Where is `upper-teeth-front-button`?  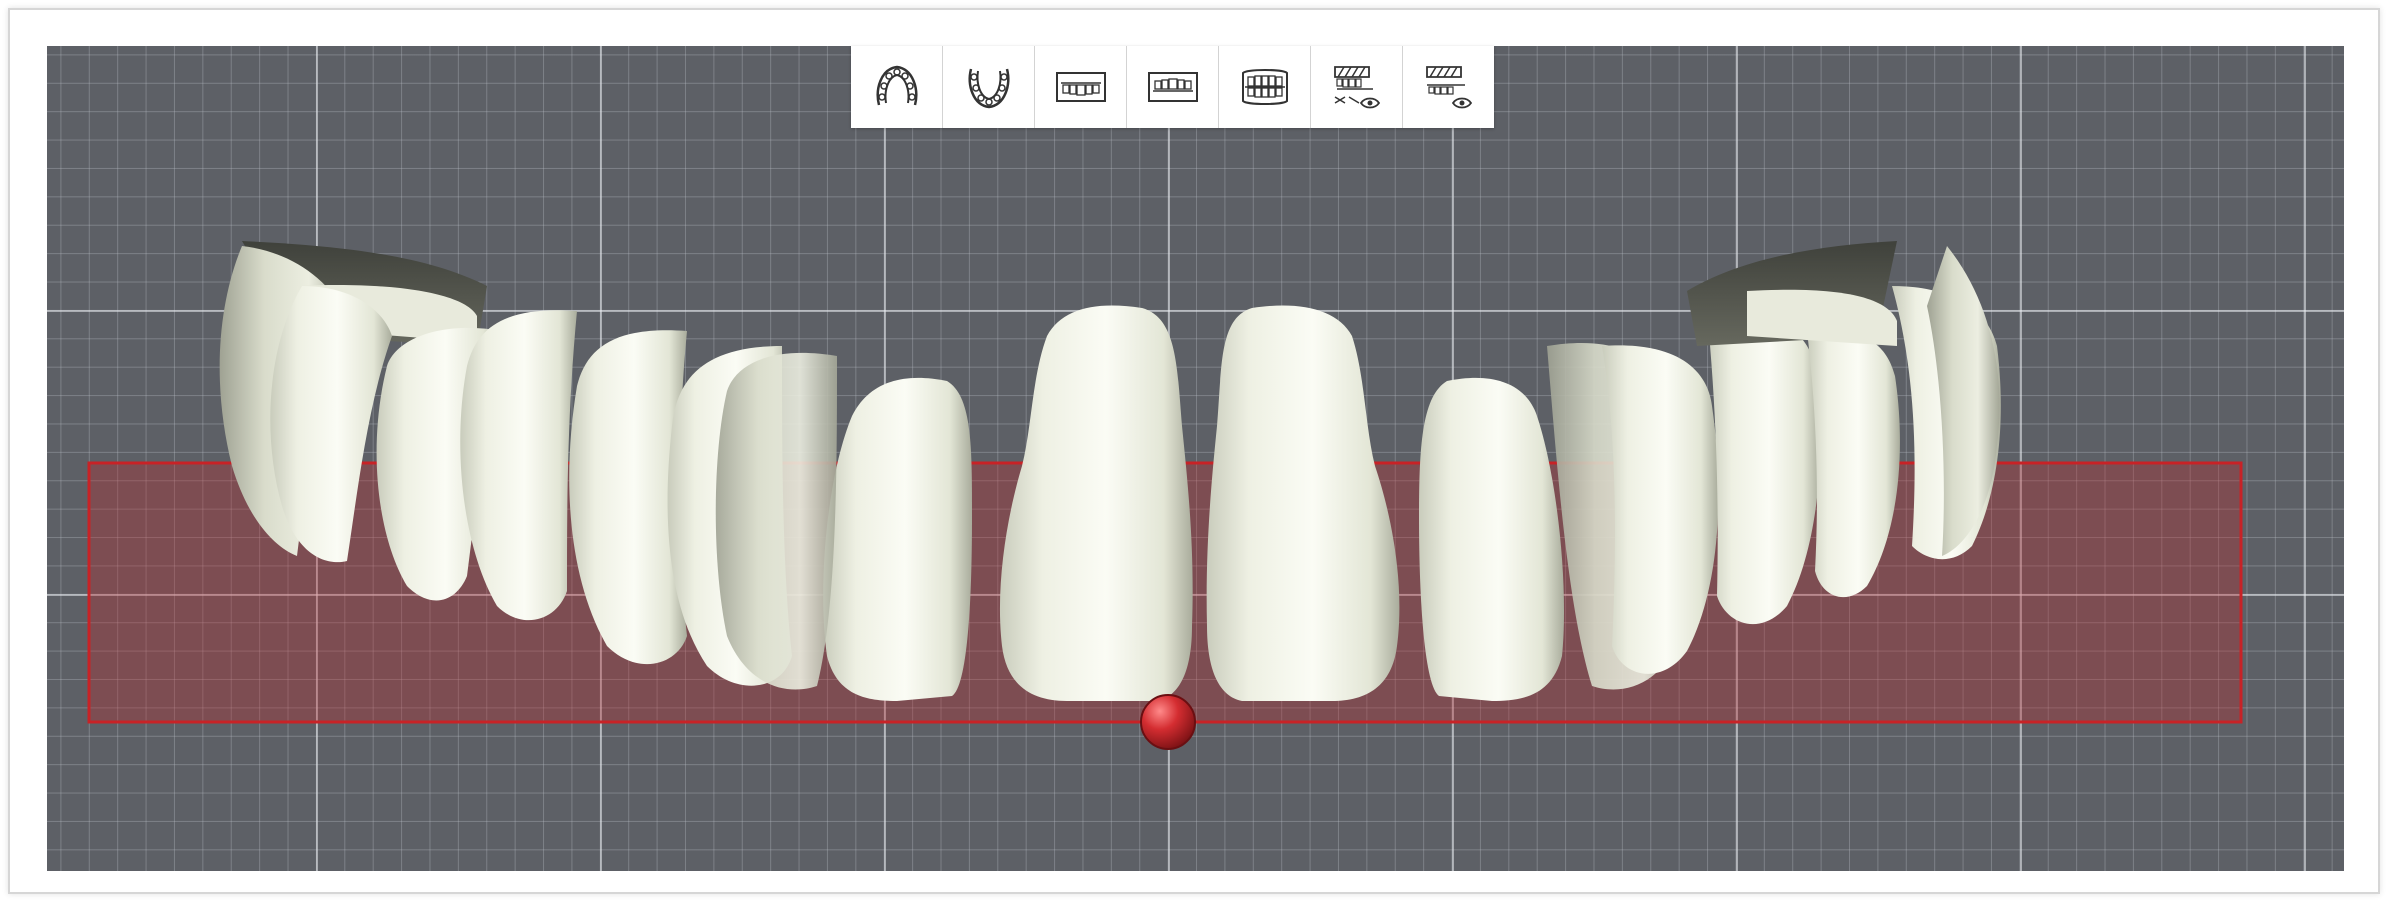
upper-teeth-front-button is located at coordinates (1081, 87).